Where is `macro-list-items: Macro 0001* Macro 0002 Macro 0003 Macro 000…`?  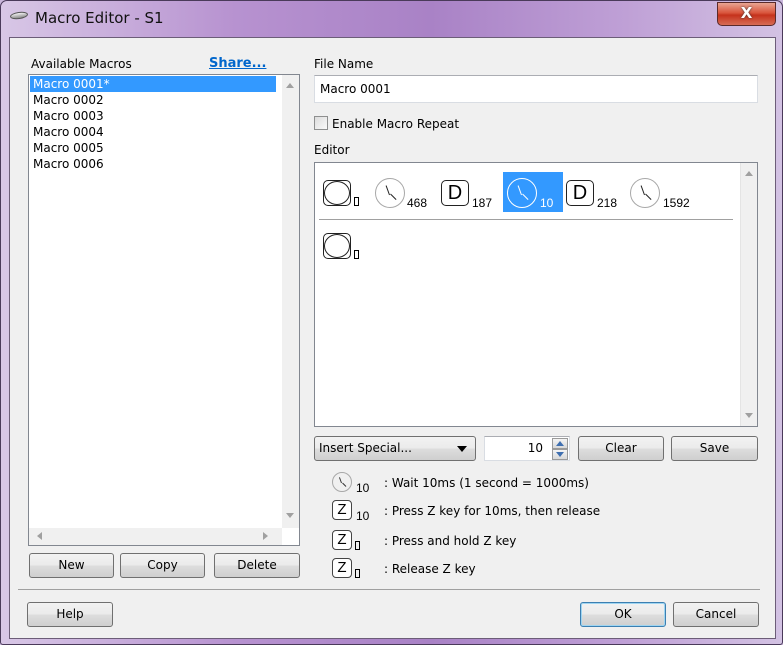 macro-list-items: Macro 0001* Macro 0002 Macro 0003 Macro 000… is located at coordinates (164, 124).